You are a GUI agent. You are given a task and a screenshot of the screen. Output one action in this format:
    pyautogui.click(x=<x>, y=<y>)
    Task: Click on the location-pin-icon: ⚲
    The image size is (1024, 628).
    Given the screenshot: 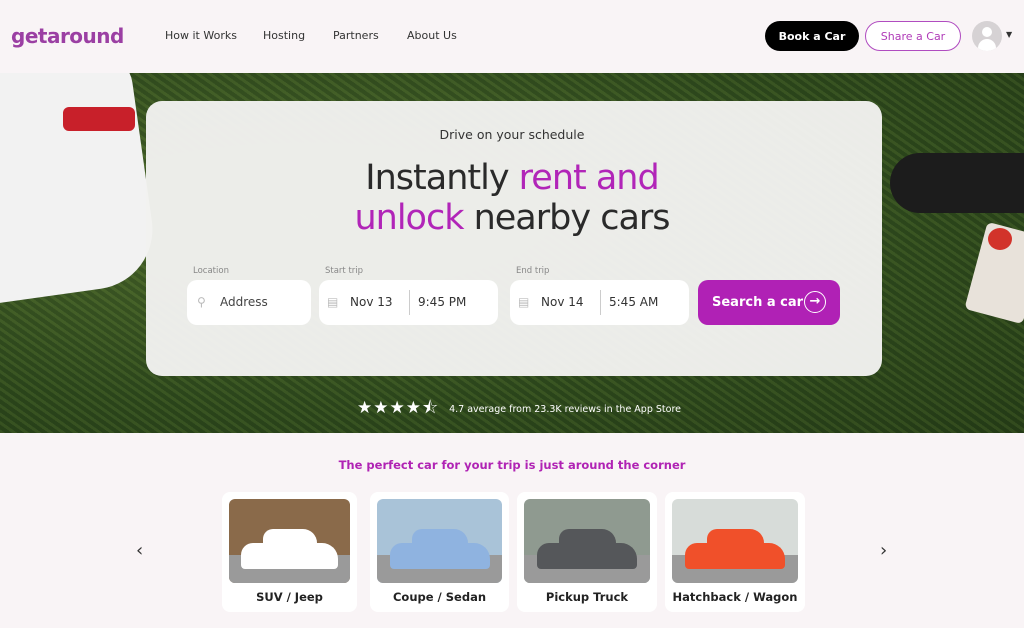 What is the action you would take?
    pyautogui.click(x=201, y=302)
    